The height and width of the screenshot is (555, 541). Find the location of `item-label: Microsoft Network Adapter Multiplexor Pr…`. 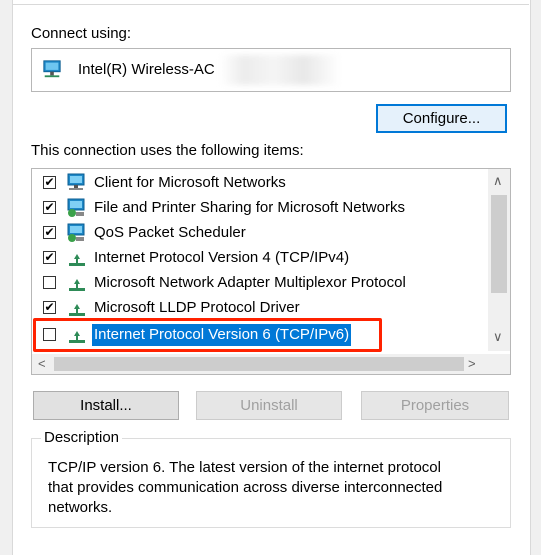

item-label: Microsoft Network Adapter Multiplexor Pr… is located at coordinates (250, 282).